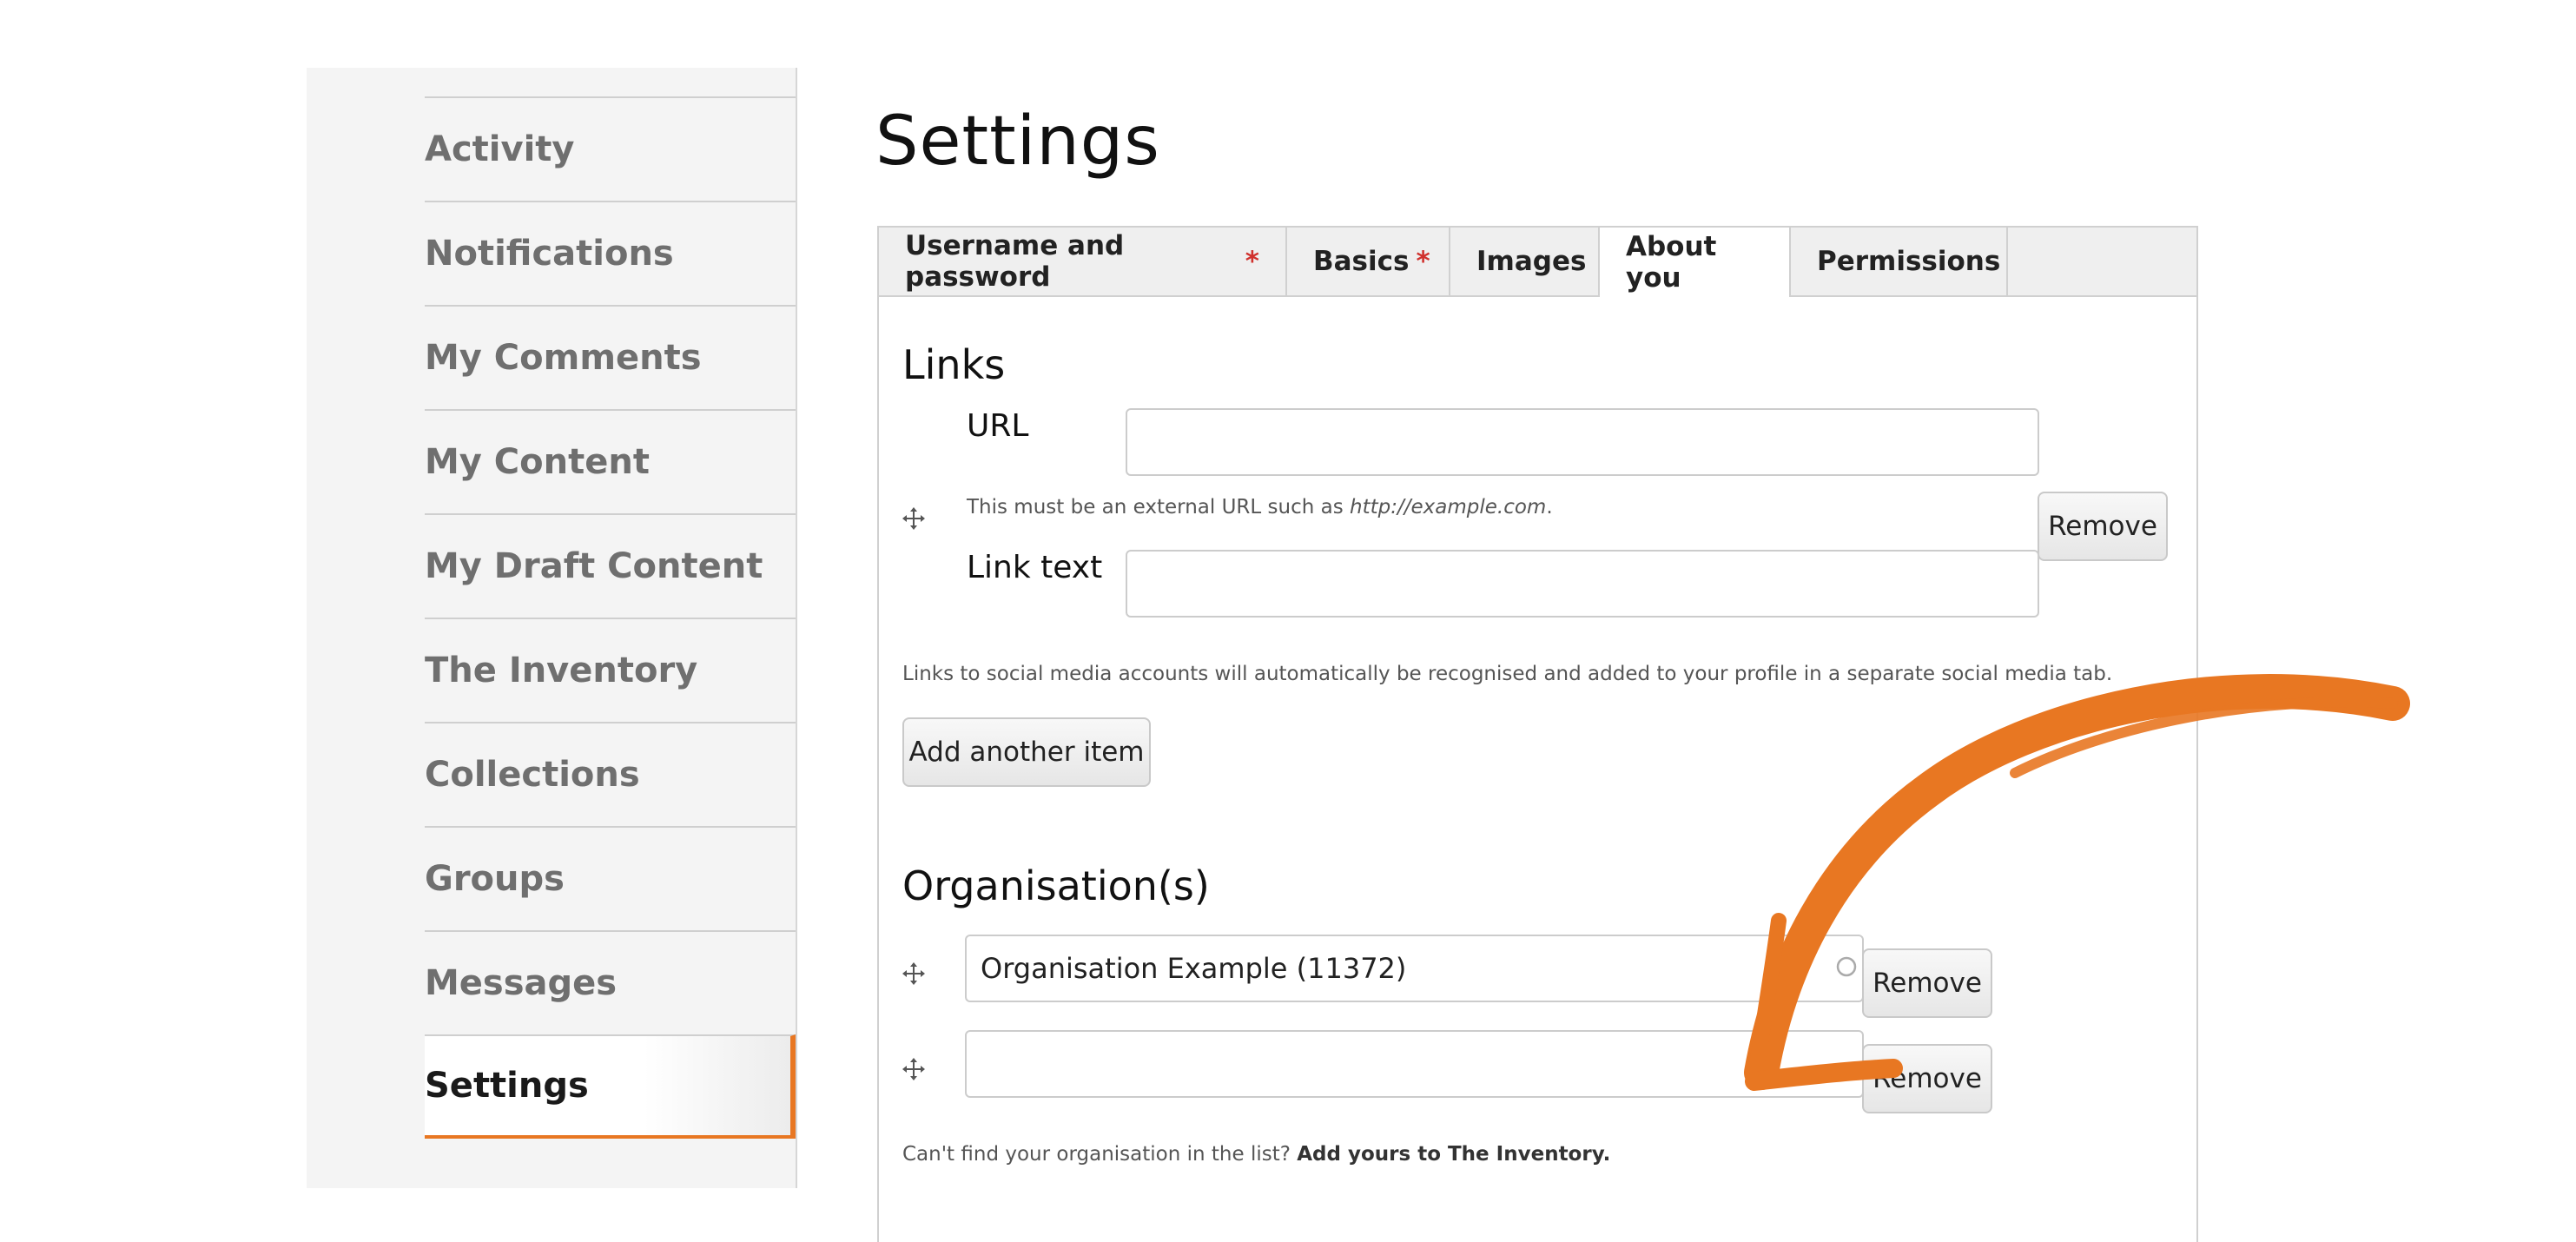  I want to click on page-title: Settings, so click(1017, 141).